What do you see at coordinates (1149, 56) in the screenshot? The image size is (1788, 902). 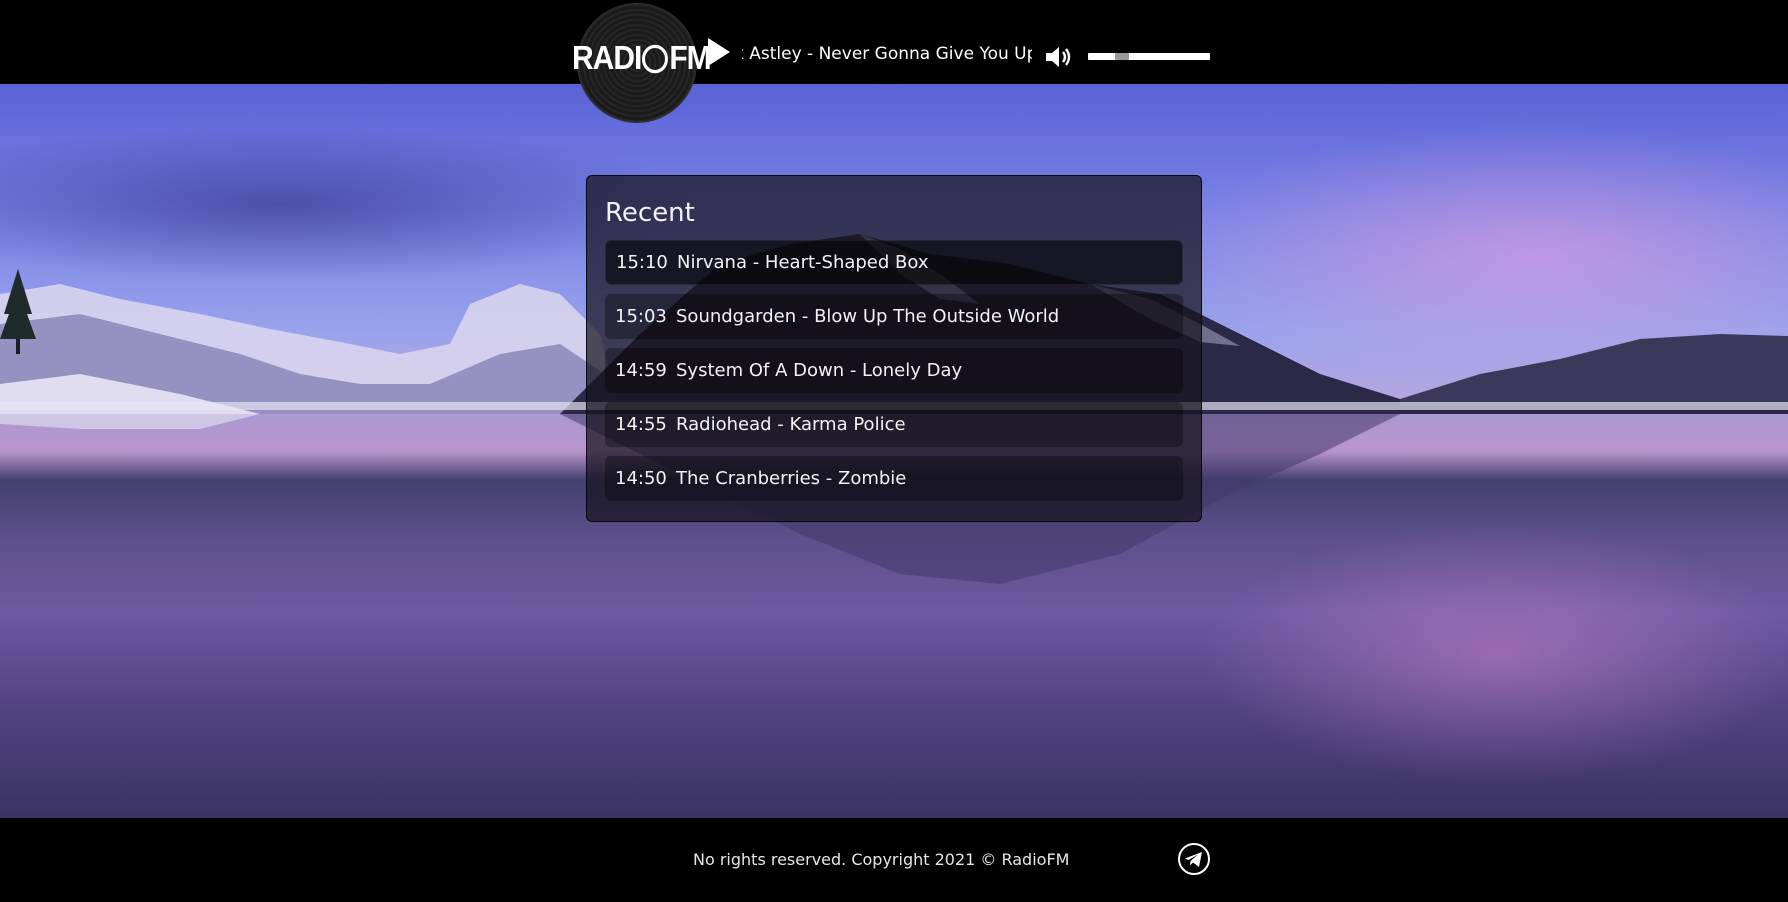 I see `volume-slider` at bounding box center [1149, 56].